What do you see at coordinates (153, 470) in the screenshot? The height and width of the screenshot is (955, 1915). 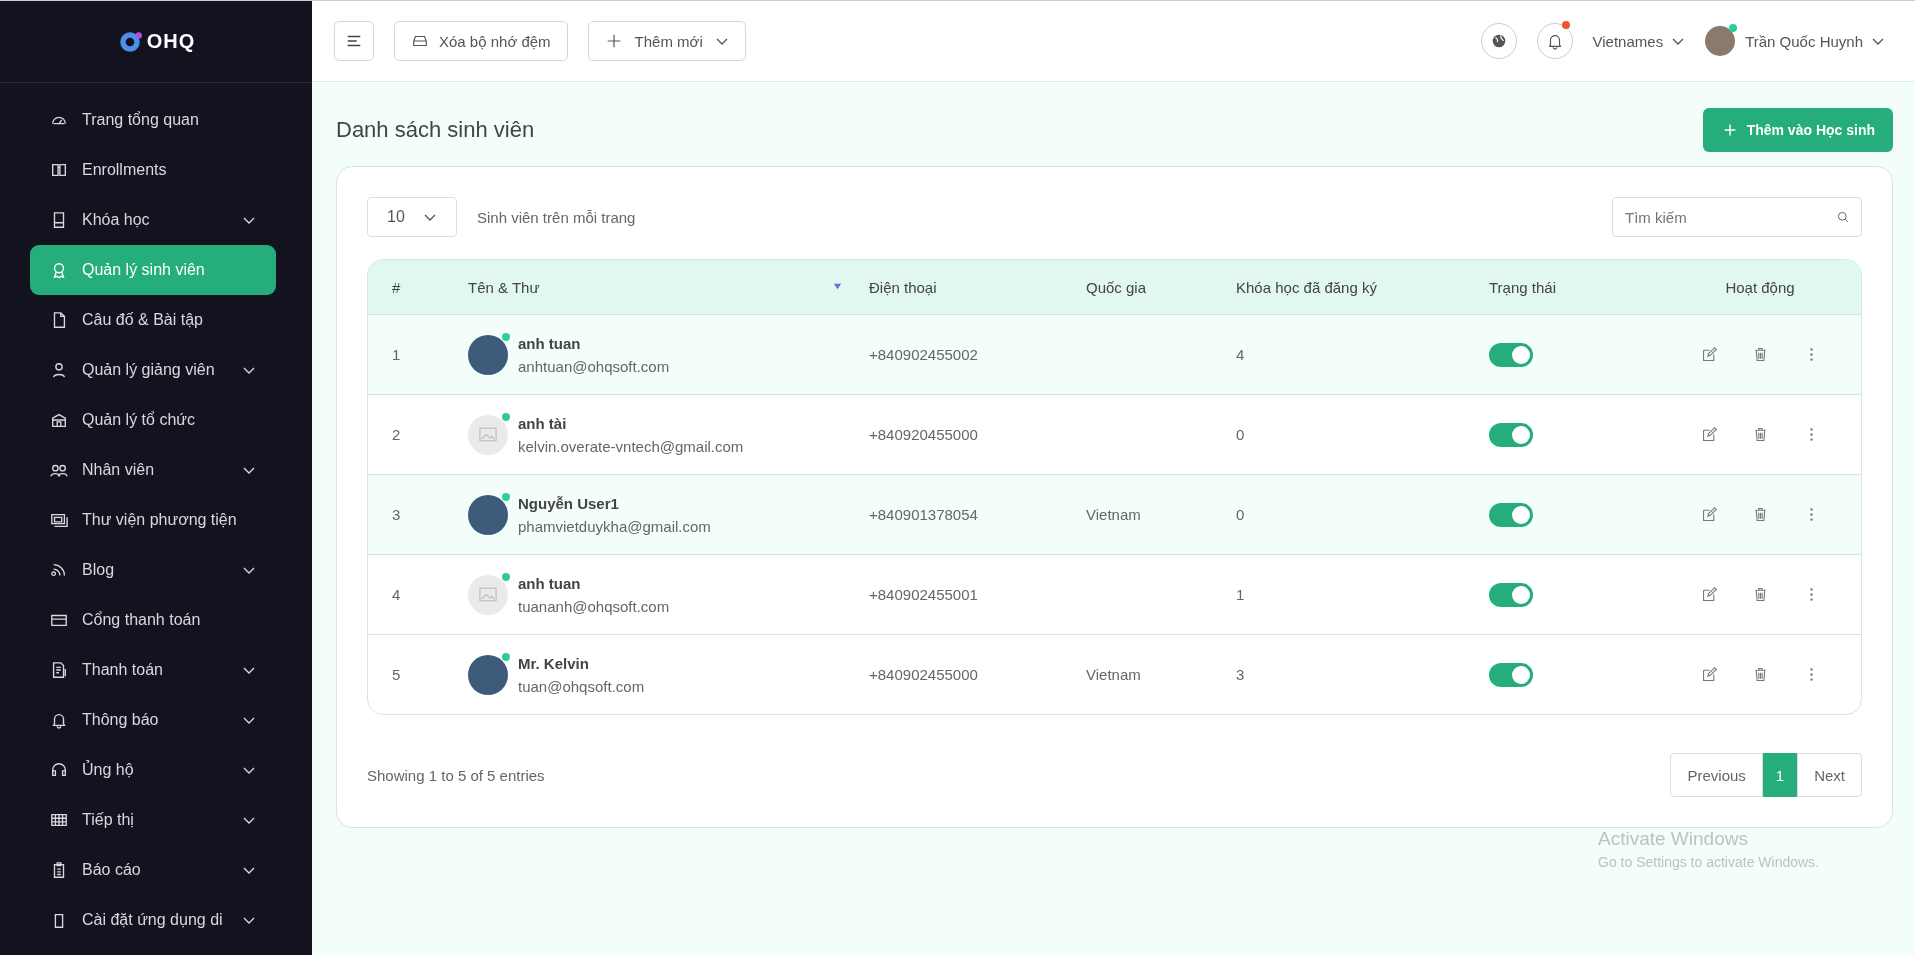 I see `sidebar-item: Nhân viên` at bounding box center [153, 470].